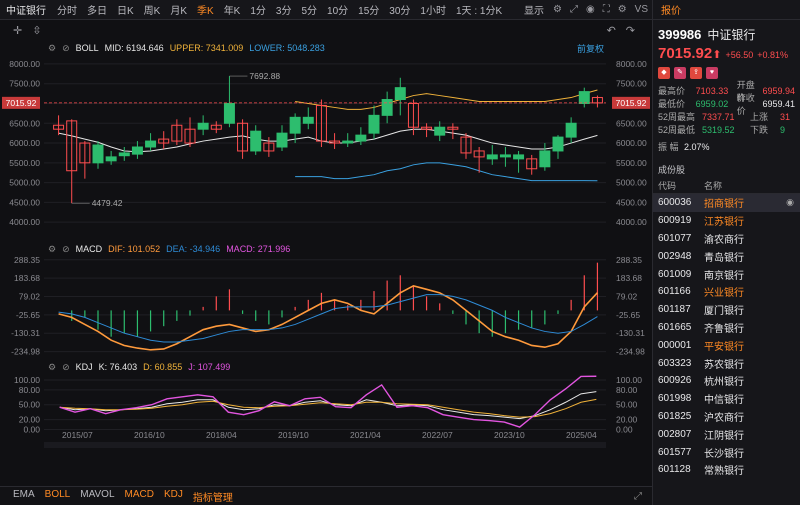 The height and width of the screenshot is (505, 800). I want to click on indicator-tab: KDJ, so click(173, 496).